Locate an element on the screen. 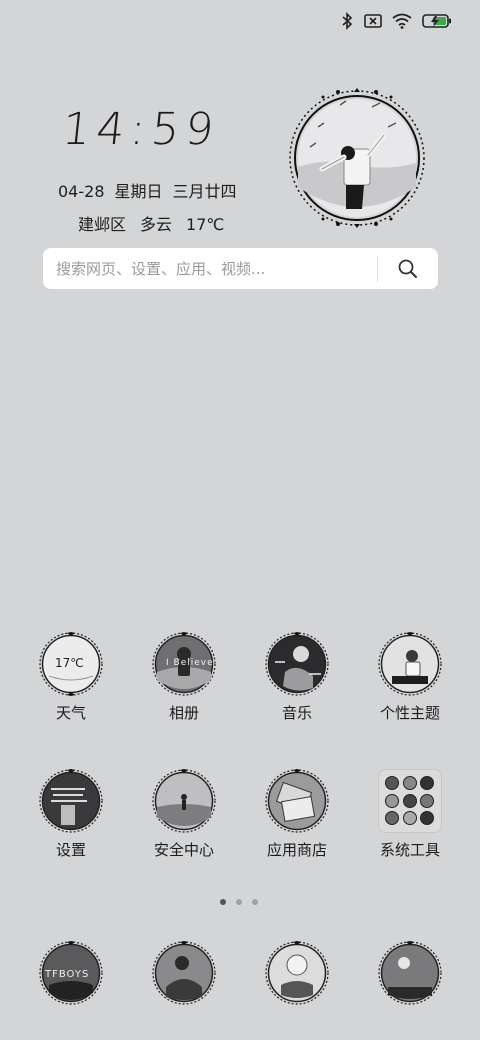  weather-temp-badge: 17℃ is located at coordinates (69, 663).